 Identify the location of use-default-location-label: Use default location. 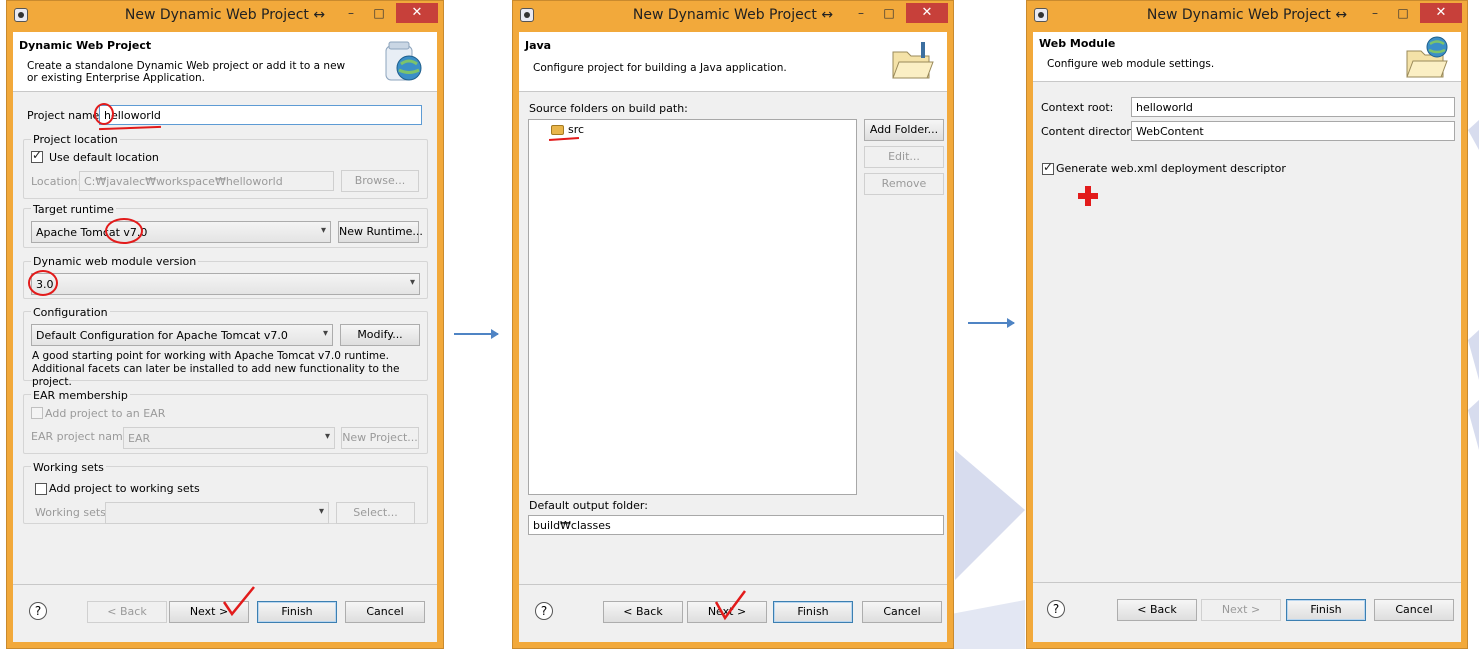
(104, 157).